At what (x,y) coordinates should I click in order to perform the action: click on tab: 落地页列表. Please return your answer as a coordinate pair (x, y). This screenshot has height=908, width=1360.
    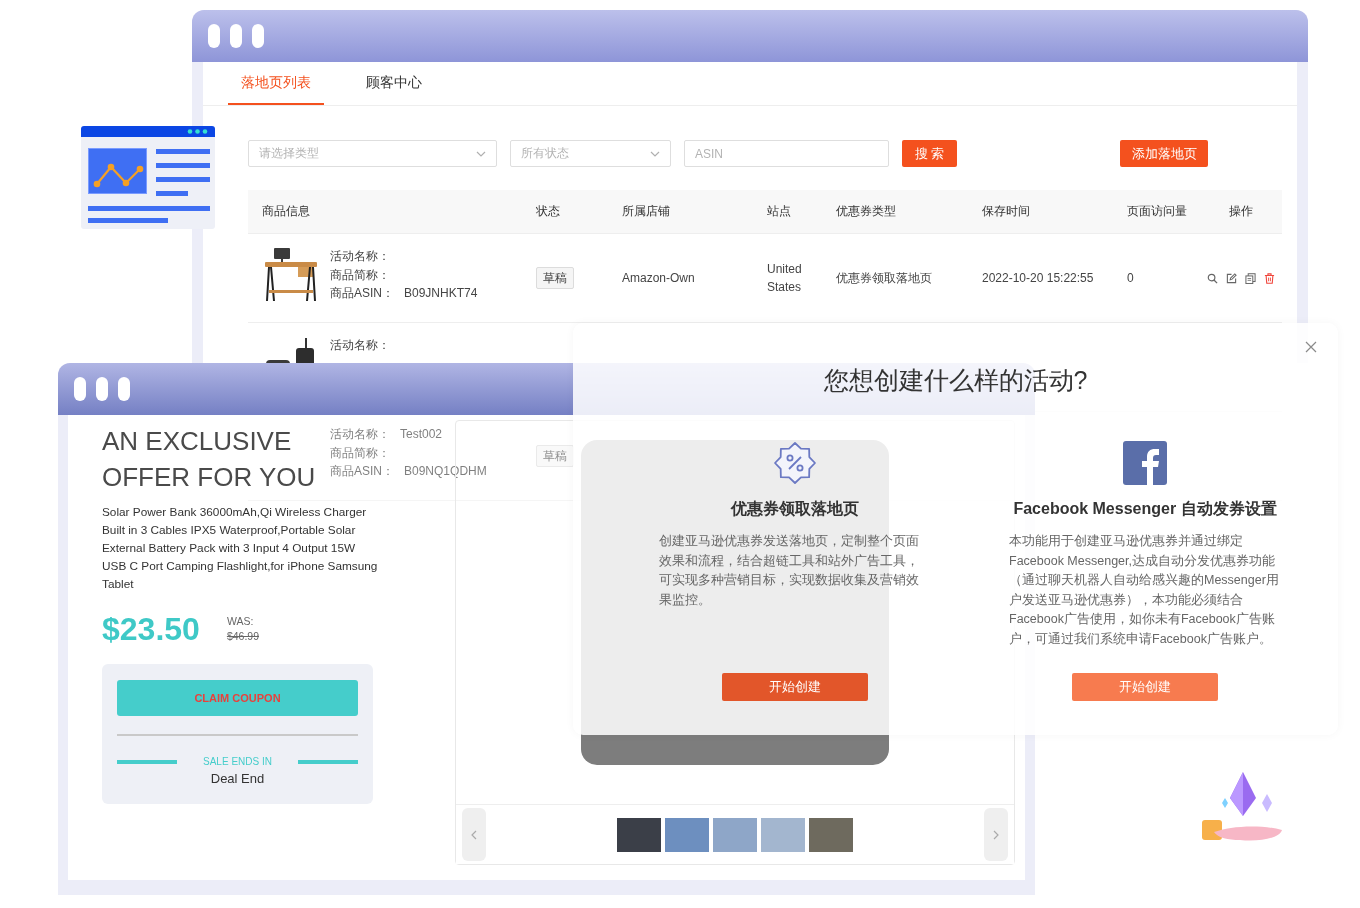
    Looking at the image, I should click on (276, 83).